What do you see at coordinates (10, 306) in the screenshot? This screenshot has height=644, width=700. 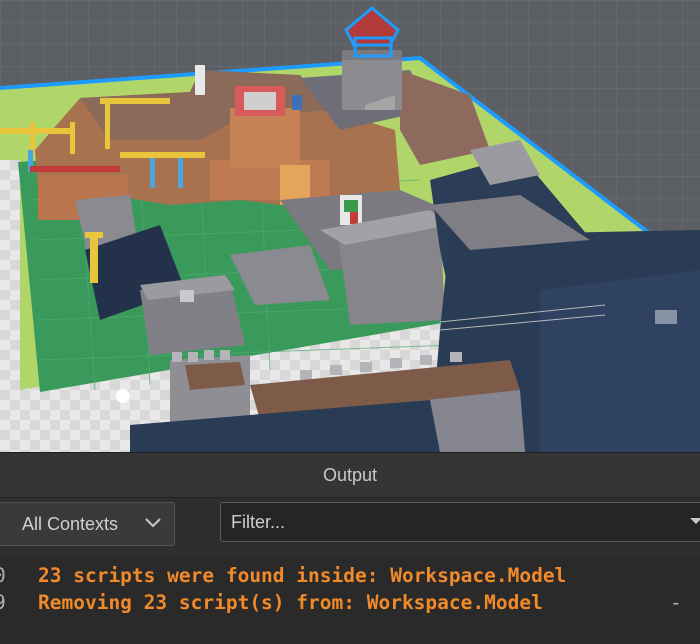 I see `checker-floor` at bounding box center [10, 306].